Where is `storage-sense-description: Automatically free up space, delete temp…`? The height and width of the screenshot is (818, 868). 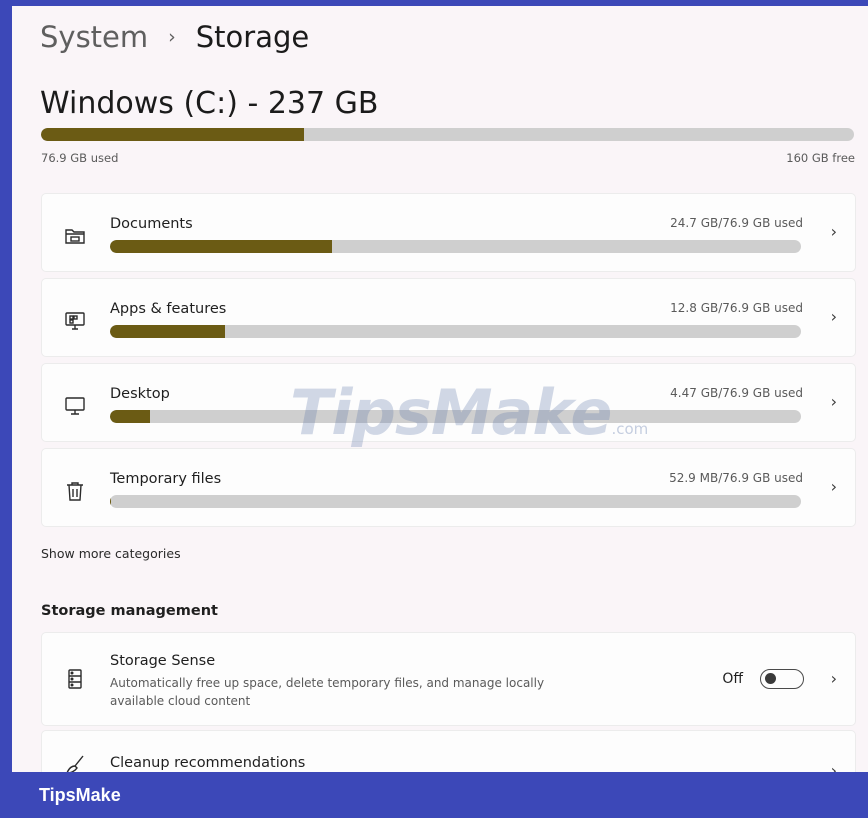
storage-sense-description: Automatically free up space, delete temp… is located at coordinates (327, 692).